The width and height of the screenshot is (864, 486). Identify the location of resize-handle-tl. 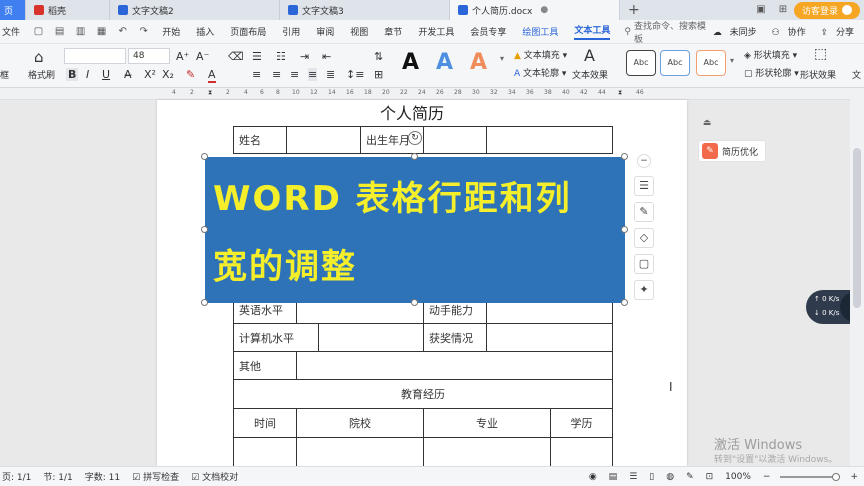
(204, 156).